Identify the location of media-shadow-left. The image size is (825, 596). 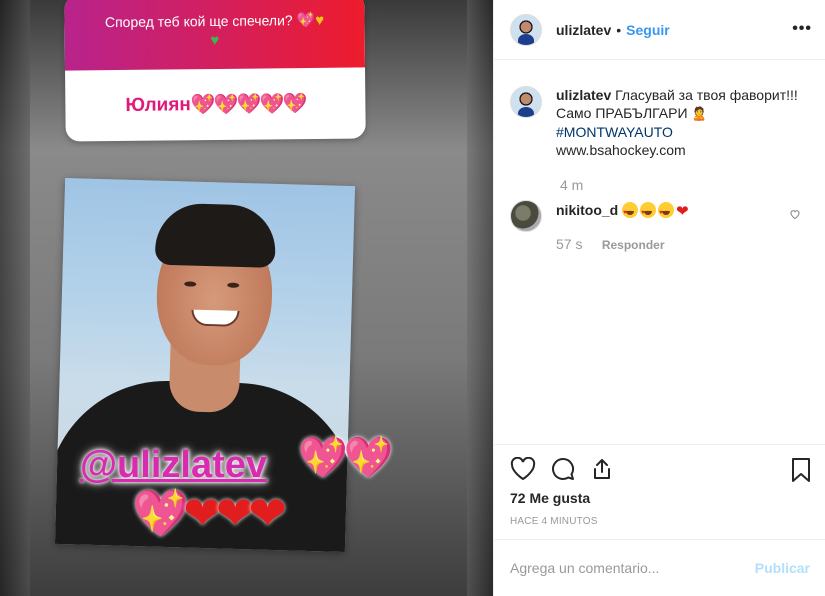
(15, 298).